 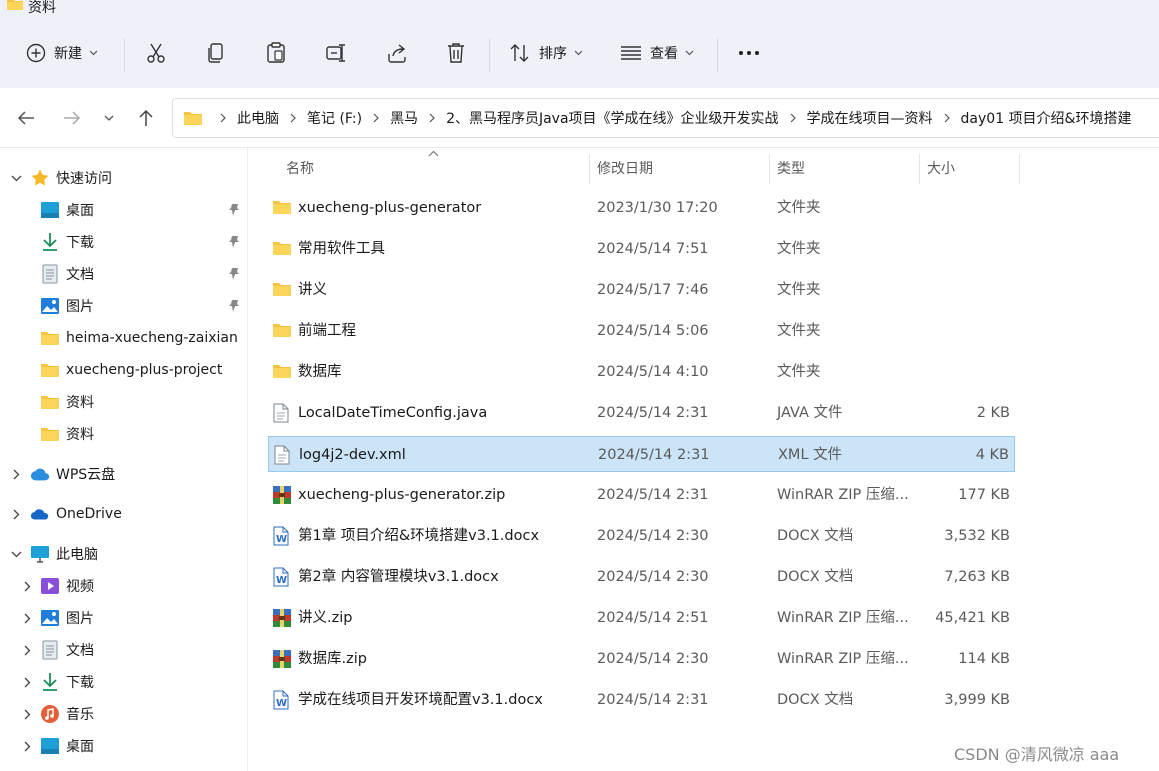 I want to click on delete-button, so click(x=456, y=53).